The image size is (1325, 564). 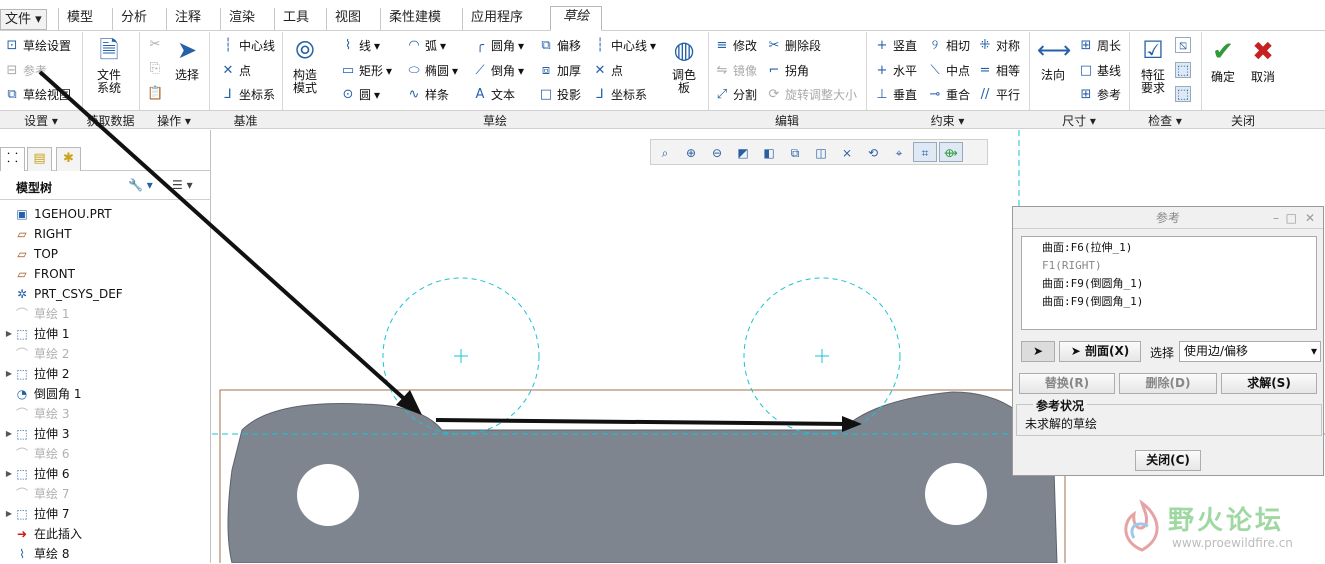 I want to click on project-button: □ 投影, so click(x=559, y=94).